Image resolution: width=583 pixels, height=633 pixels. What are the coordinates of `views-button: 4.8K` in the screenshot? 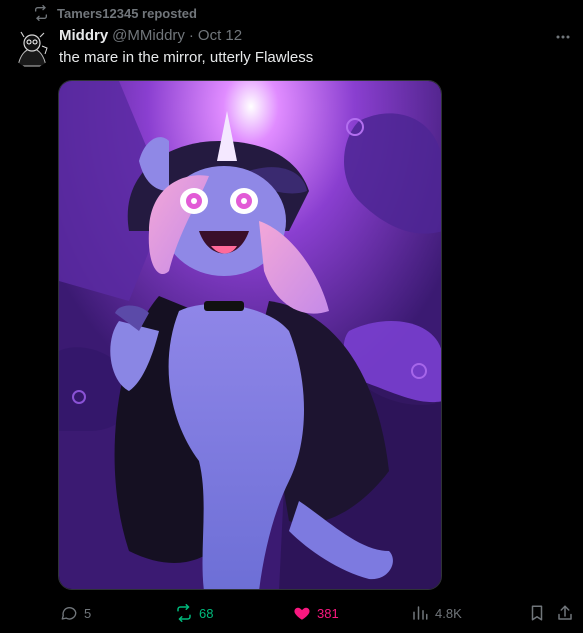 It's located at (436, 613).